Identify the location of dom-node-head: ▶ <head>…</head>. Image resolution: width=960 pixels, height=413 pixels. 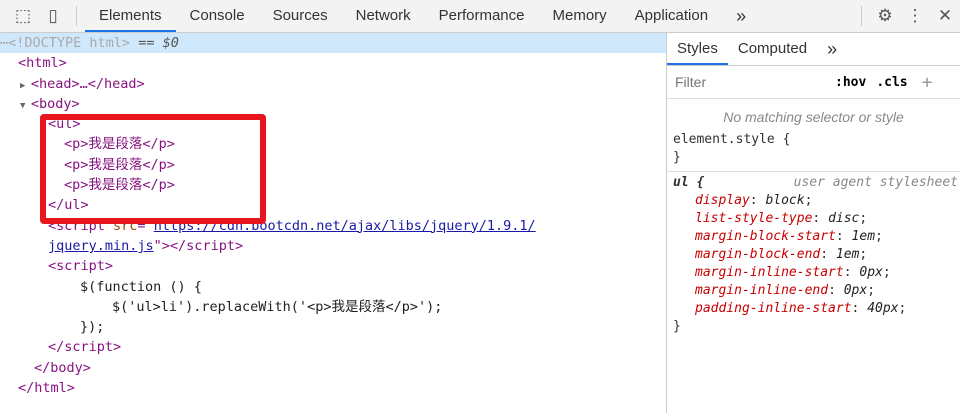
(333, 84).